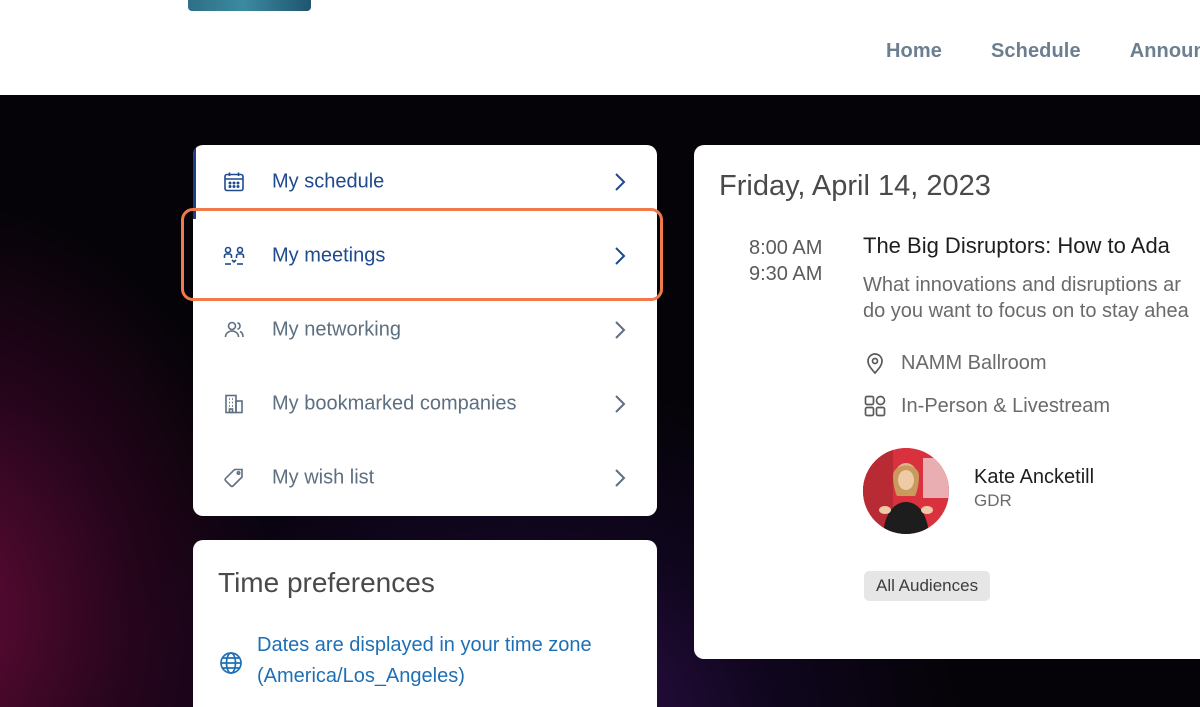  I want to click on menu-item-my-bookmarked-companies: My bookmarked companies, so click(425, 404).